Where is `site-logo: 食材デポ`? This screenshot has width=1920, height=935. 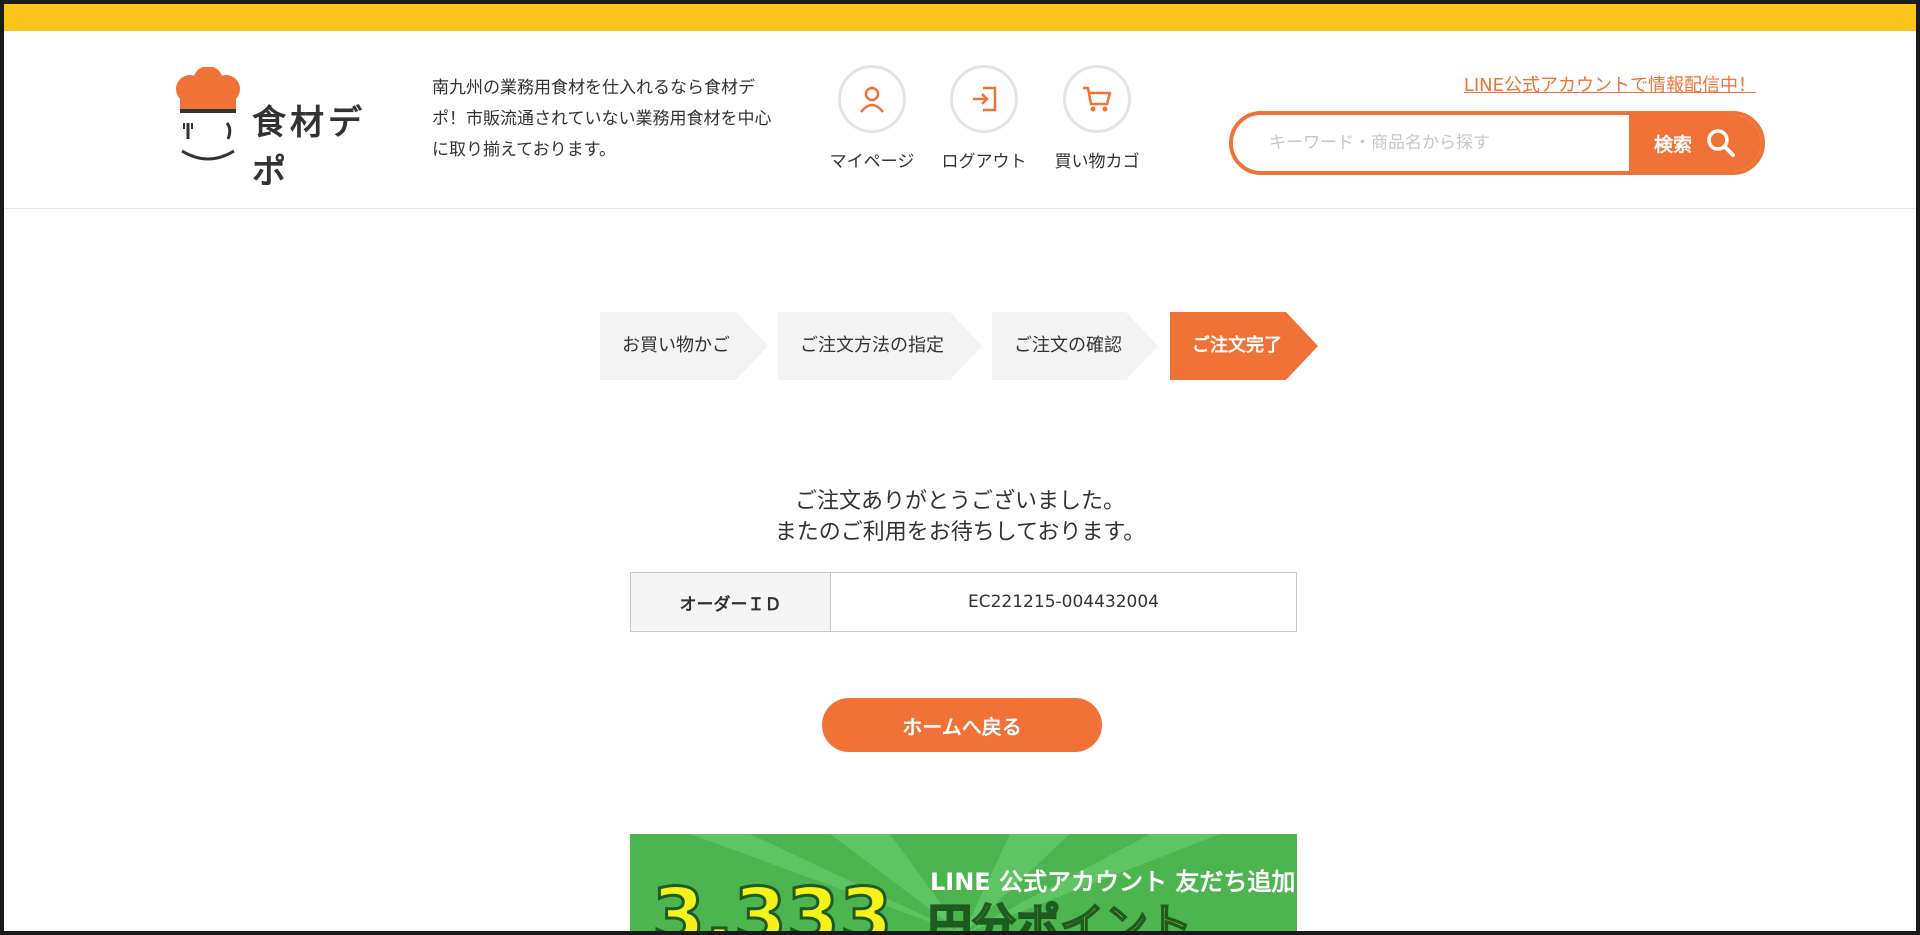 site-logo: 食材デポ is located at coordinates (287, 129).